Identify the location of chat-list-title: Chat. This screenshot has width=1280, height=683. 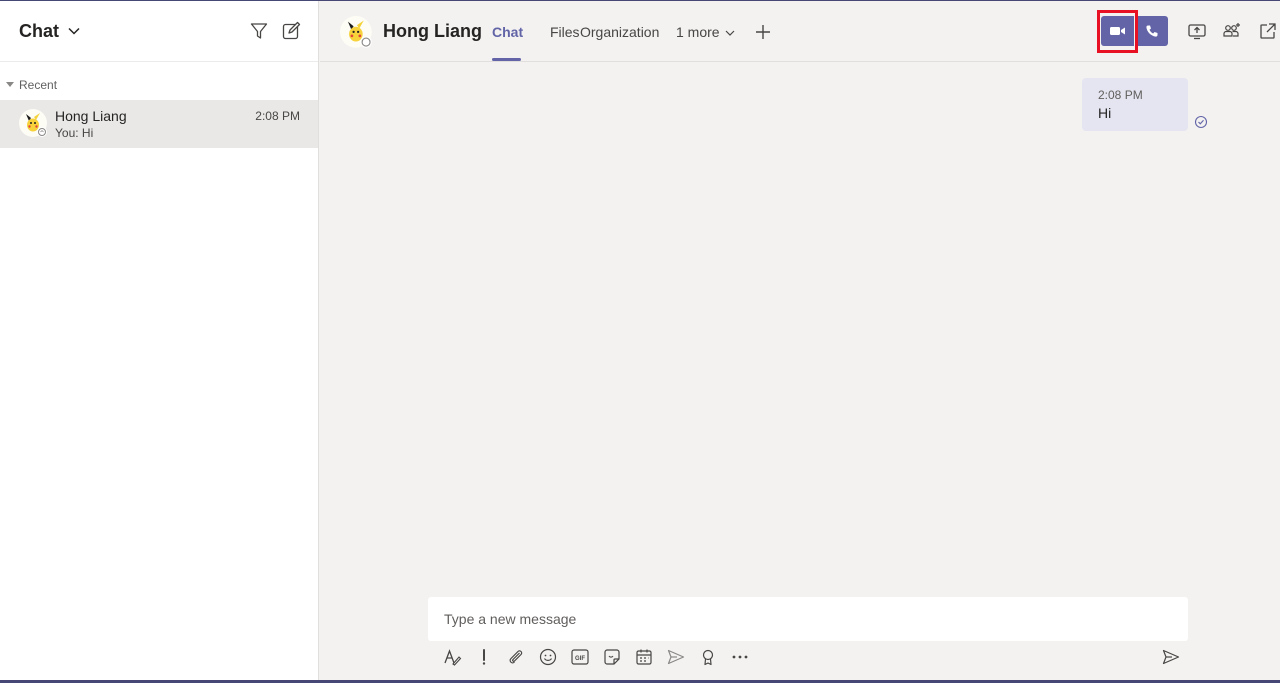
(39, 31).